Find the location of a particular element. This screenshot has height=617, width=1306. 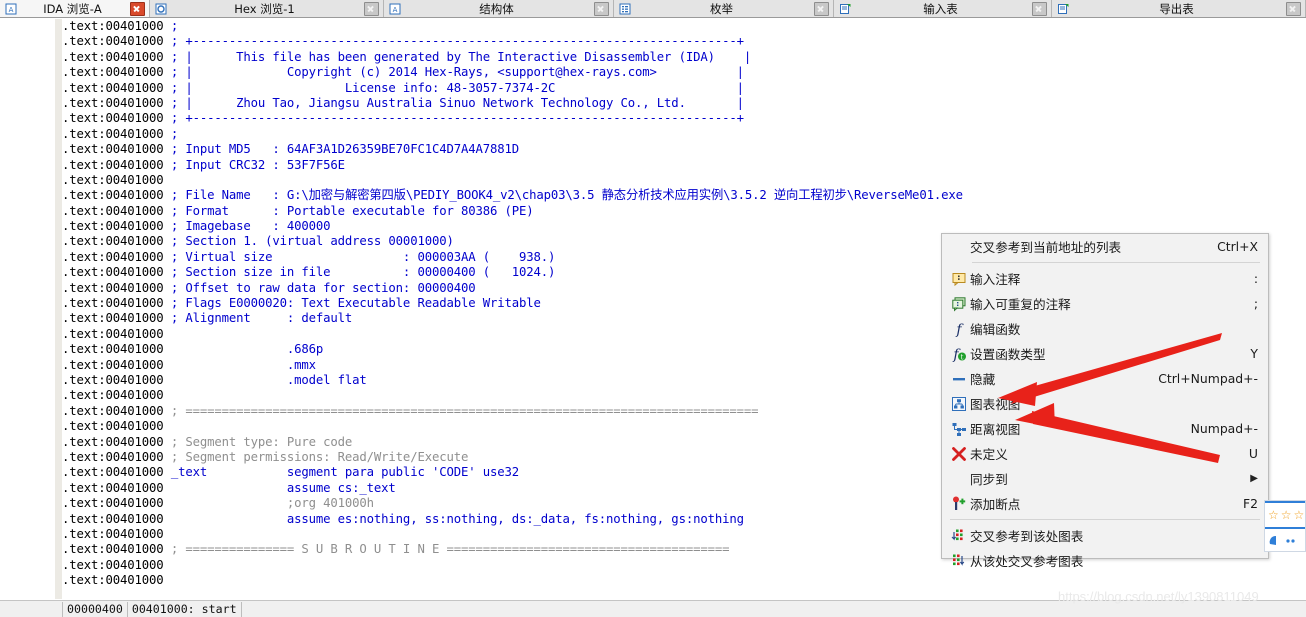

line-text: ; | License info: 48-3057-7374-2C | is located at coordinates (457, 87).